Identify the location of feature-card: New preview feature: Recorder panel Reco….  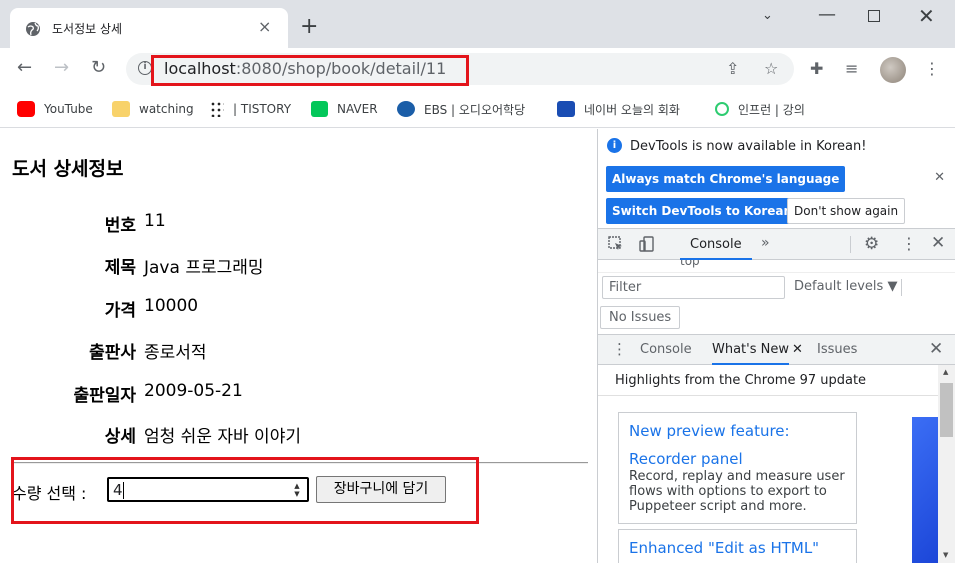
(737, 468).